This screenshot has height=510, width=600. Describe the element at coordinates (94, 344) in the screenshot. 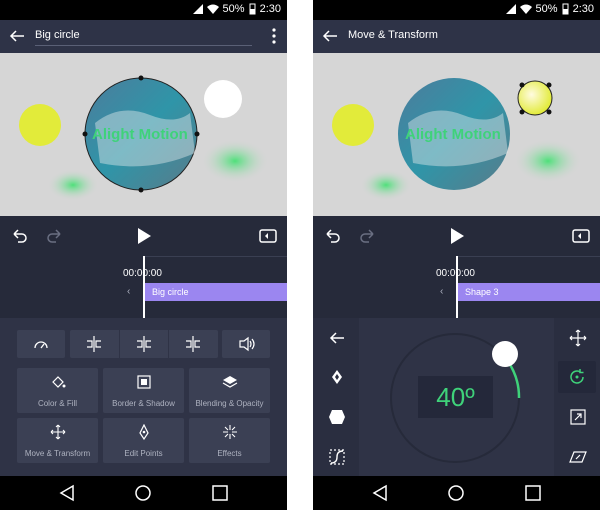

I see `split-left-icon` at that location.